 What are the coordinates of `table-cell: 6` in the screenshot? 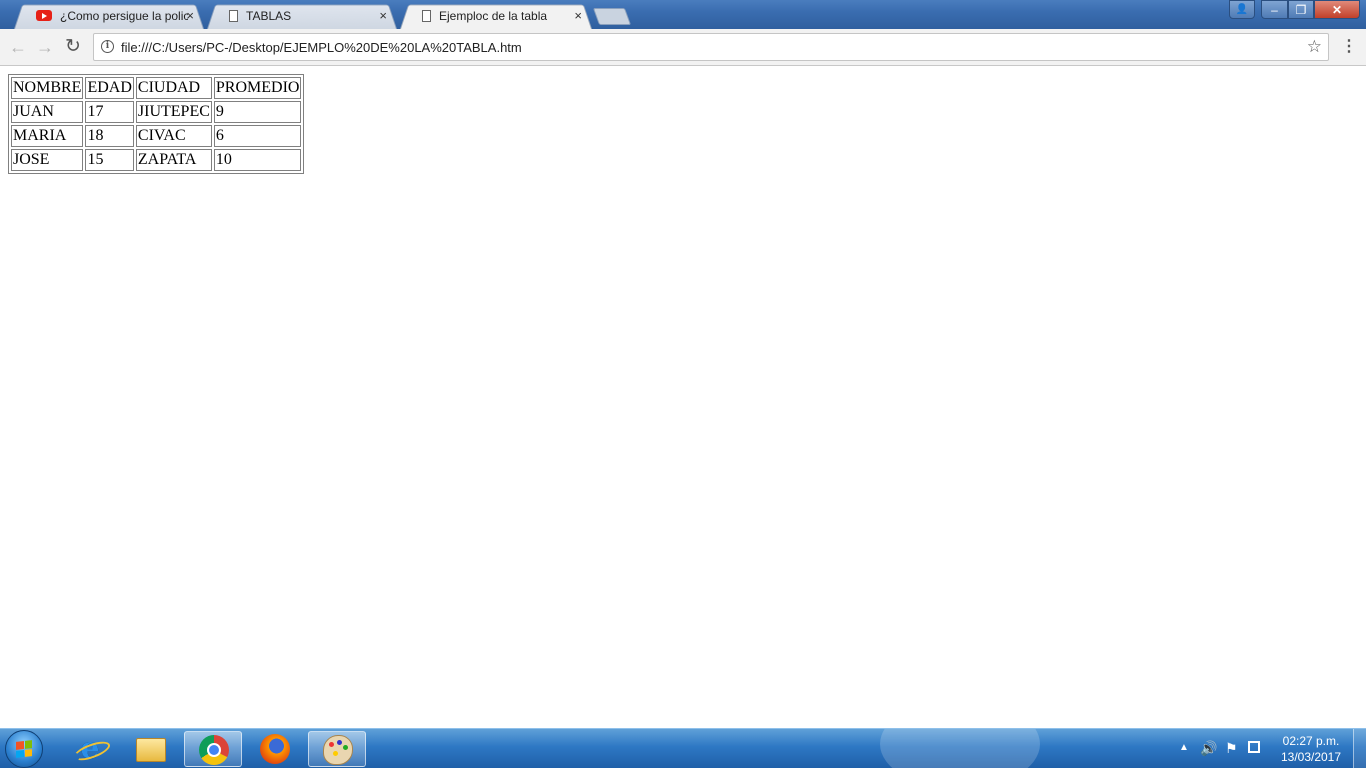 It's located at (257, 136).